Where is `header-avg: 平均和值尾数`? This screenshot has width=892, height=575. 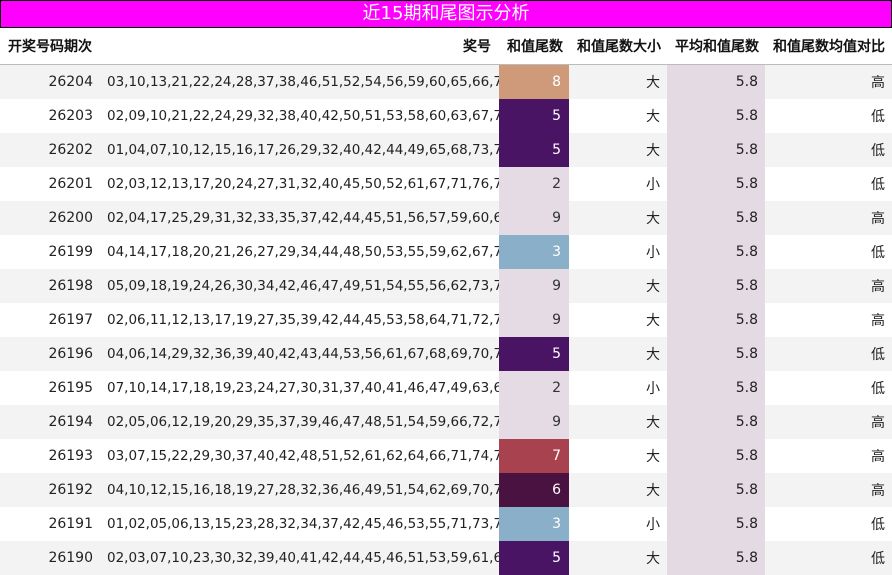
header-avg: 平均和值尾数 is located at coordinates (716, 46).